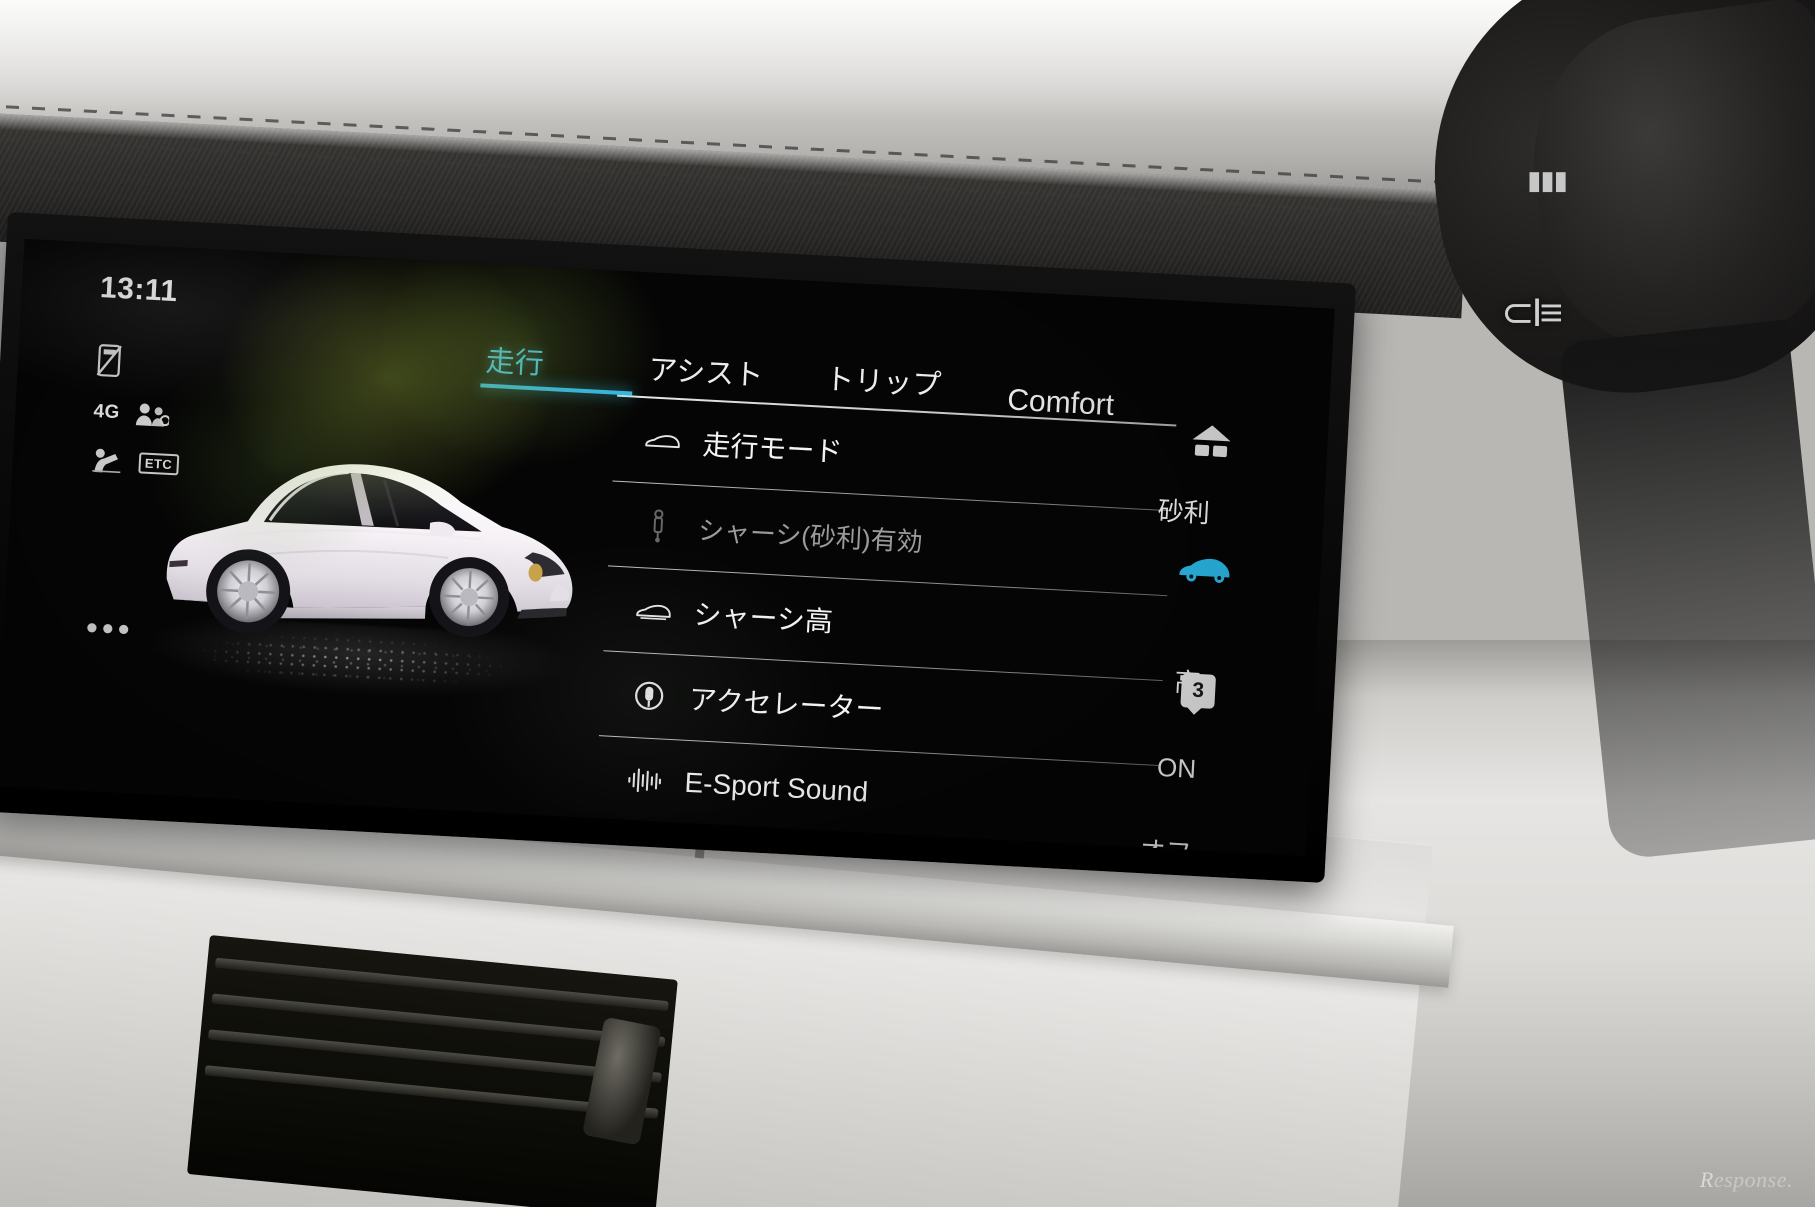  Describe the element at coordinates (1060, 403) in the screenshot. I see `tab-comfort: Comfort` at that location.